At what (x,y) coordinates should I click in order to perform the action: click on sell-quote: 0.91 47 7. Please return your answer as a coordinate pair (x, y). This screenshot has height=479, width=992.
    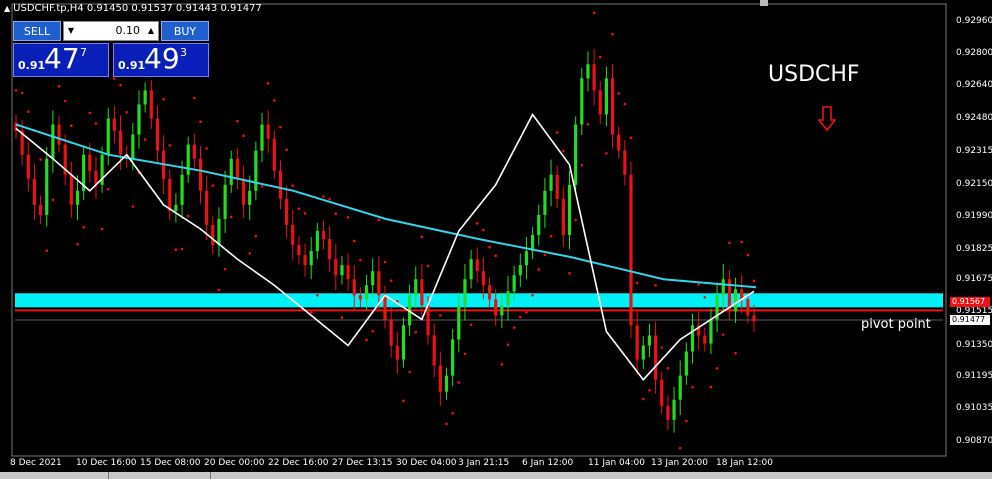
    Looking at the image, I should click on (61, 59).